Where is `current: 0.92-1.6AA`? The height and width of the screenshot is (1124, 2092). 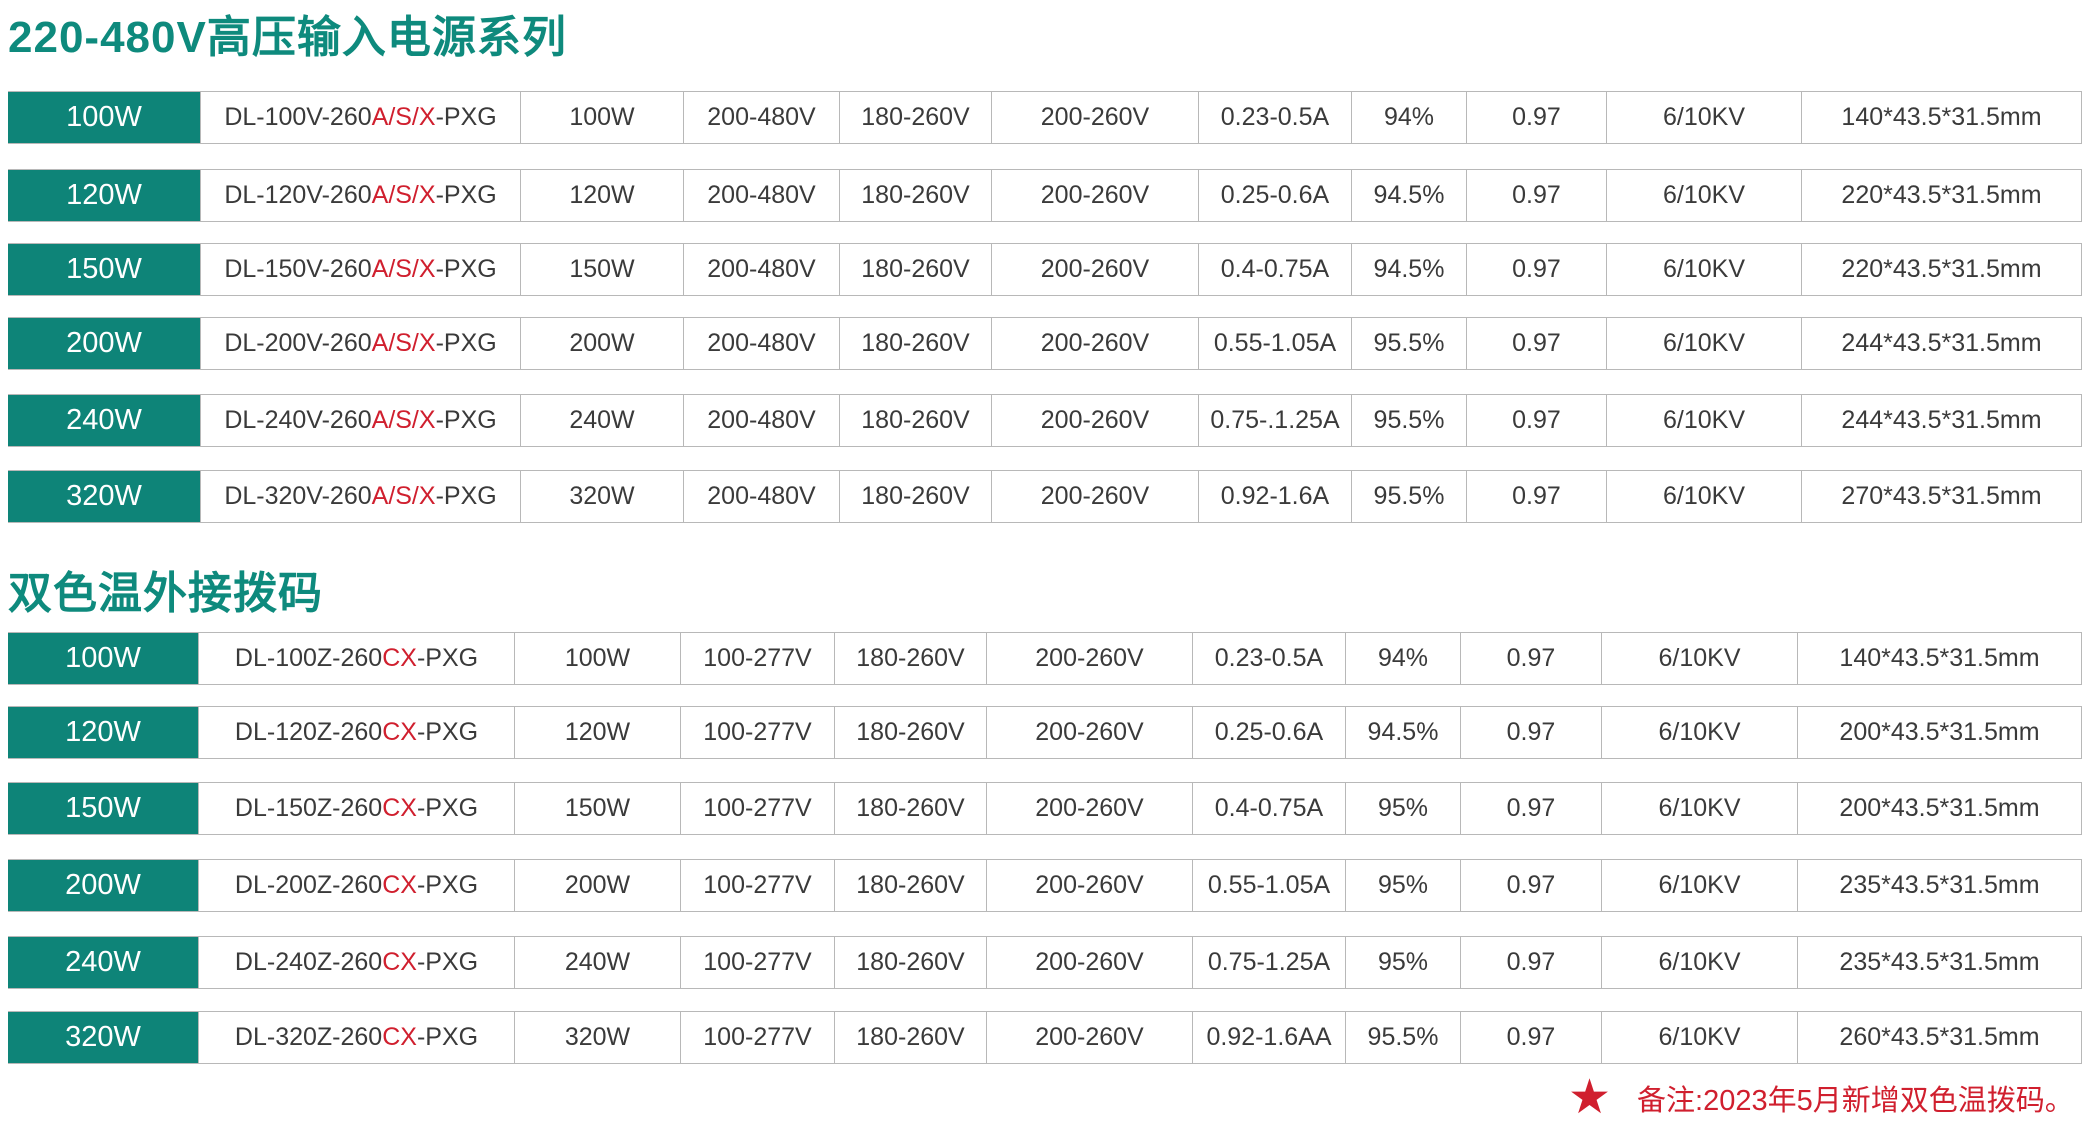 current: 0.92-1.6AA is located at coordinates (1268, 1037).